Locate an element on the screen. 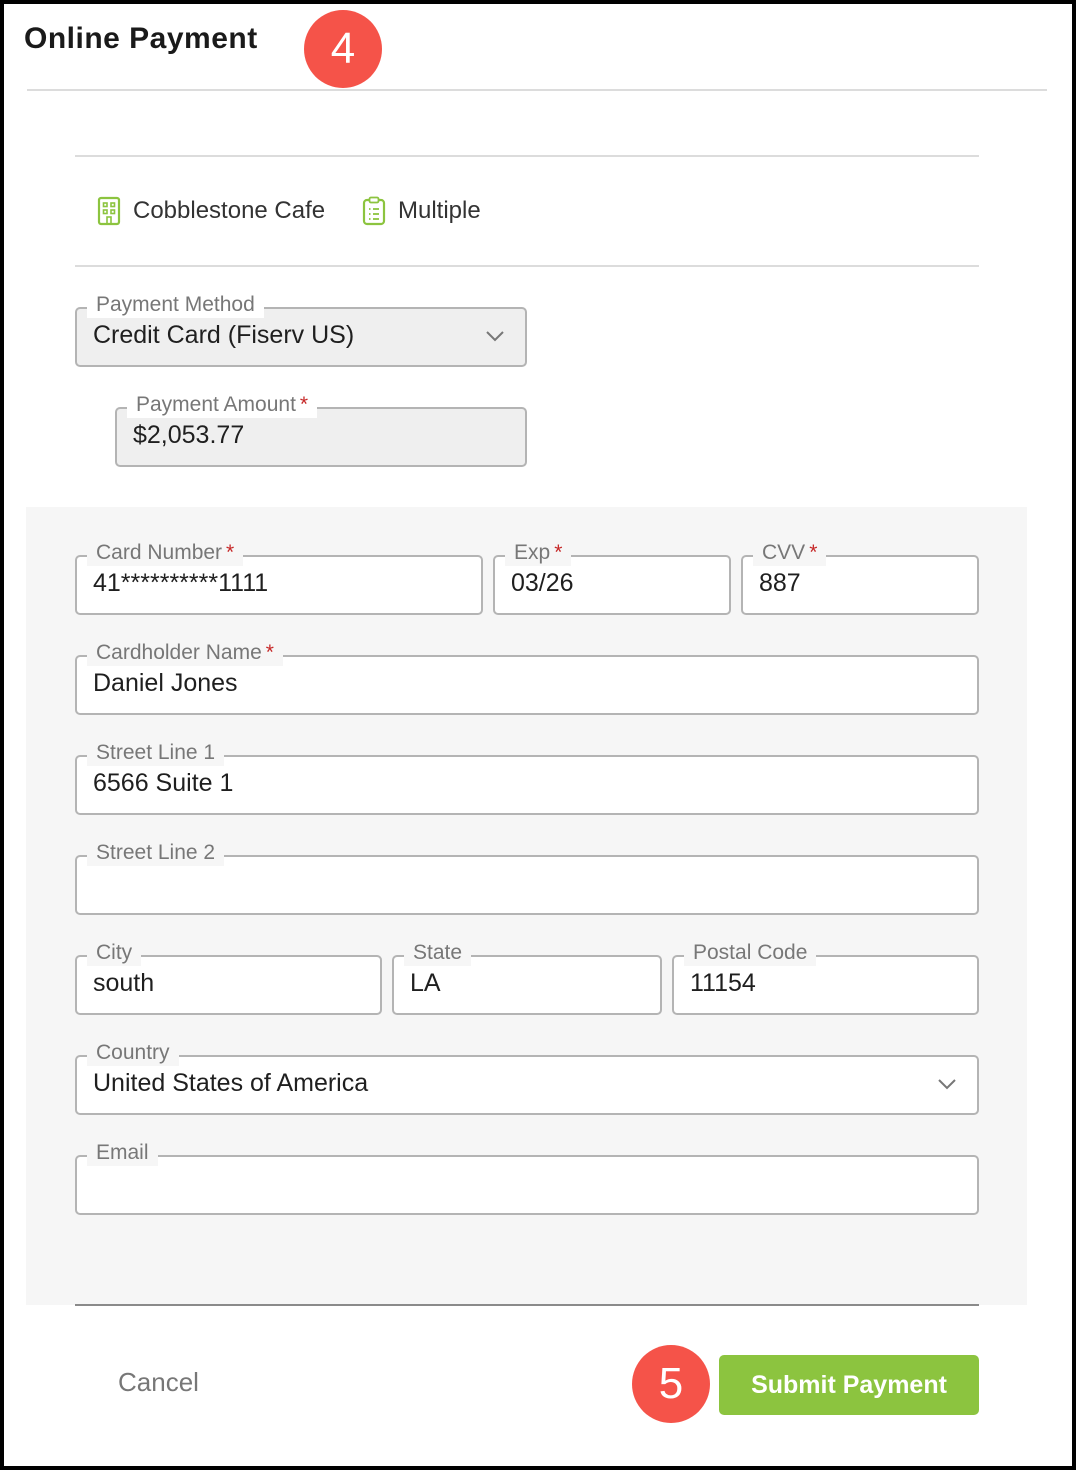 This screenshot has width=1076, height=1470. cvv-label: CVV * is located at coordinates (790, 553).